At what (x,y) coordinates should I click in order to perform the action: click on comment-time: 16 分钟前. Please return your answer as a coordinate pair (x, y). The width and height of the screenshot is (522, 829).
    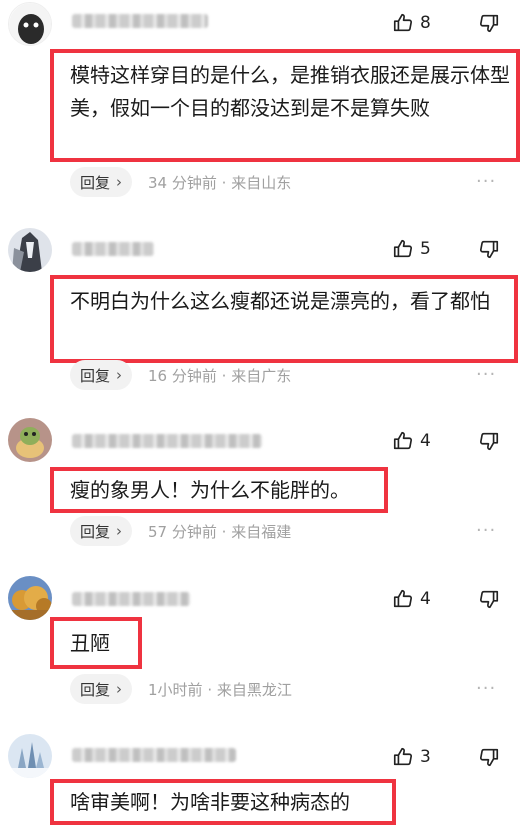
    Looking at the image, I should click on (182, 375).